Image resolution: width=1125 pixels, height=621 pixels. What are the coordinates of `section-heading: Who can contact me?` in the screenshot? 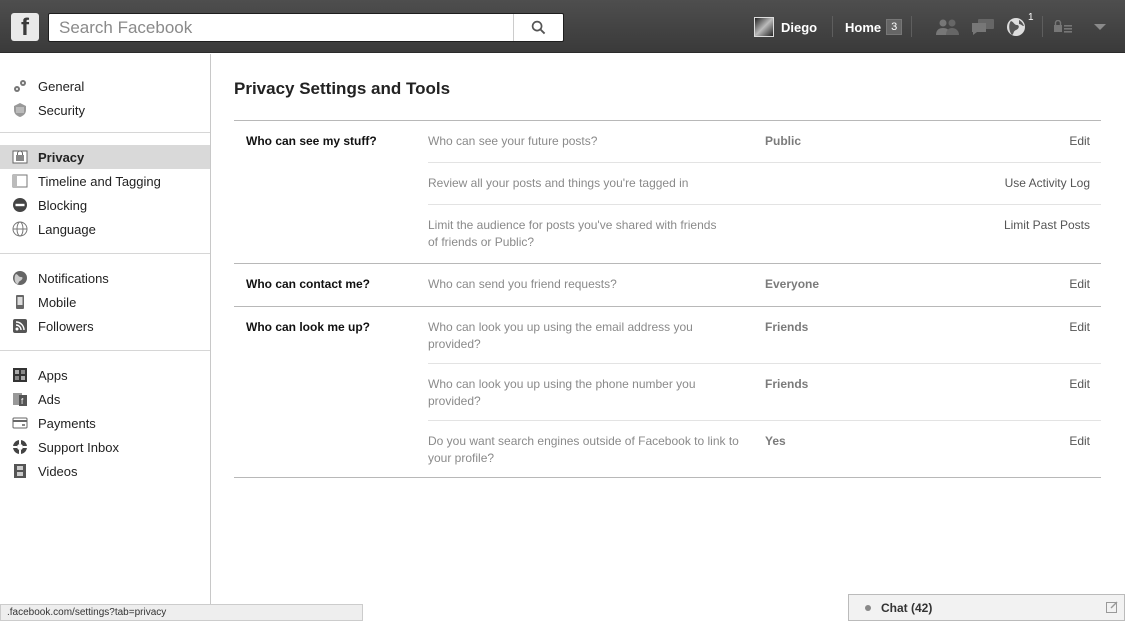 It's located at (308, 284).